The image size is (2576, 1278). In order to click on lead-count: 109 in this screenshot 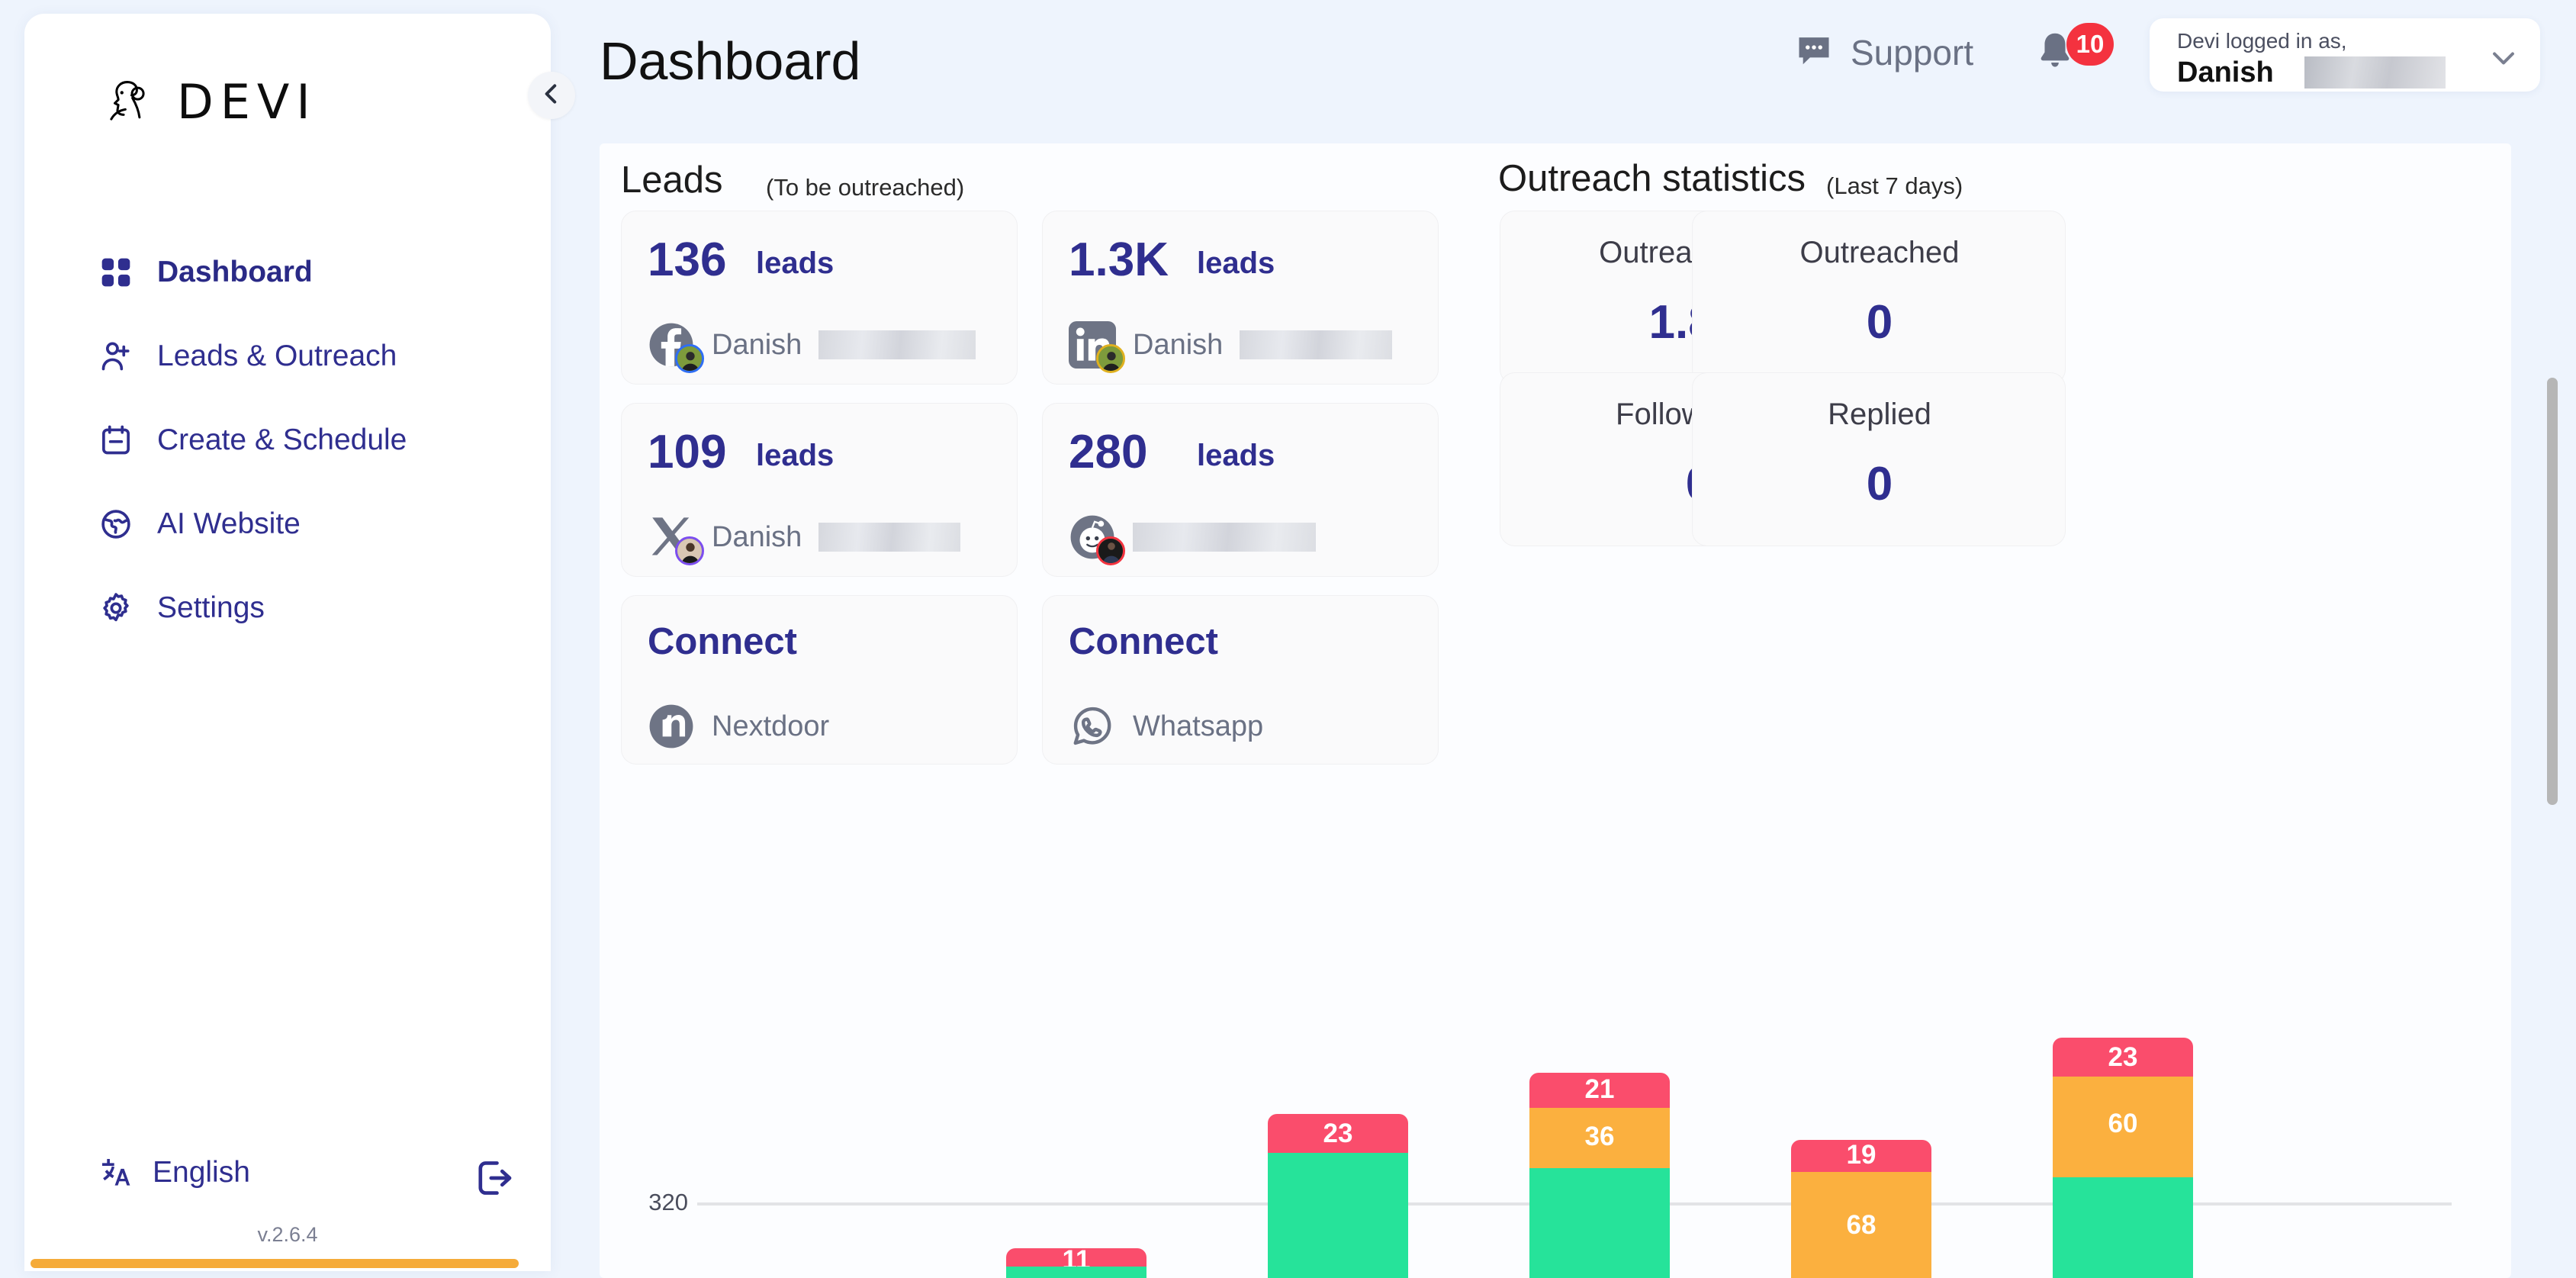, I will do `click(687, 452)`.